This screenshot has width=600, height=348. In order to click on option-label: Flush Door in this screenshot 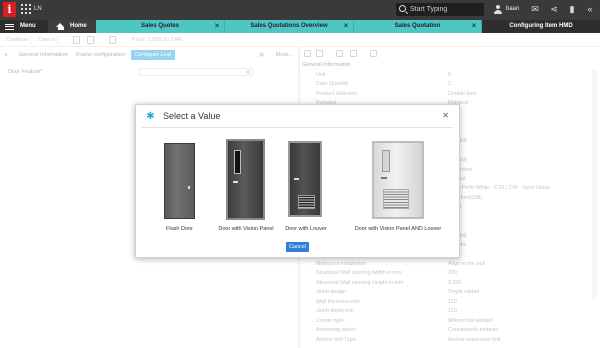, I will do `click(179, 229)`.